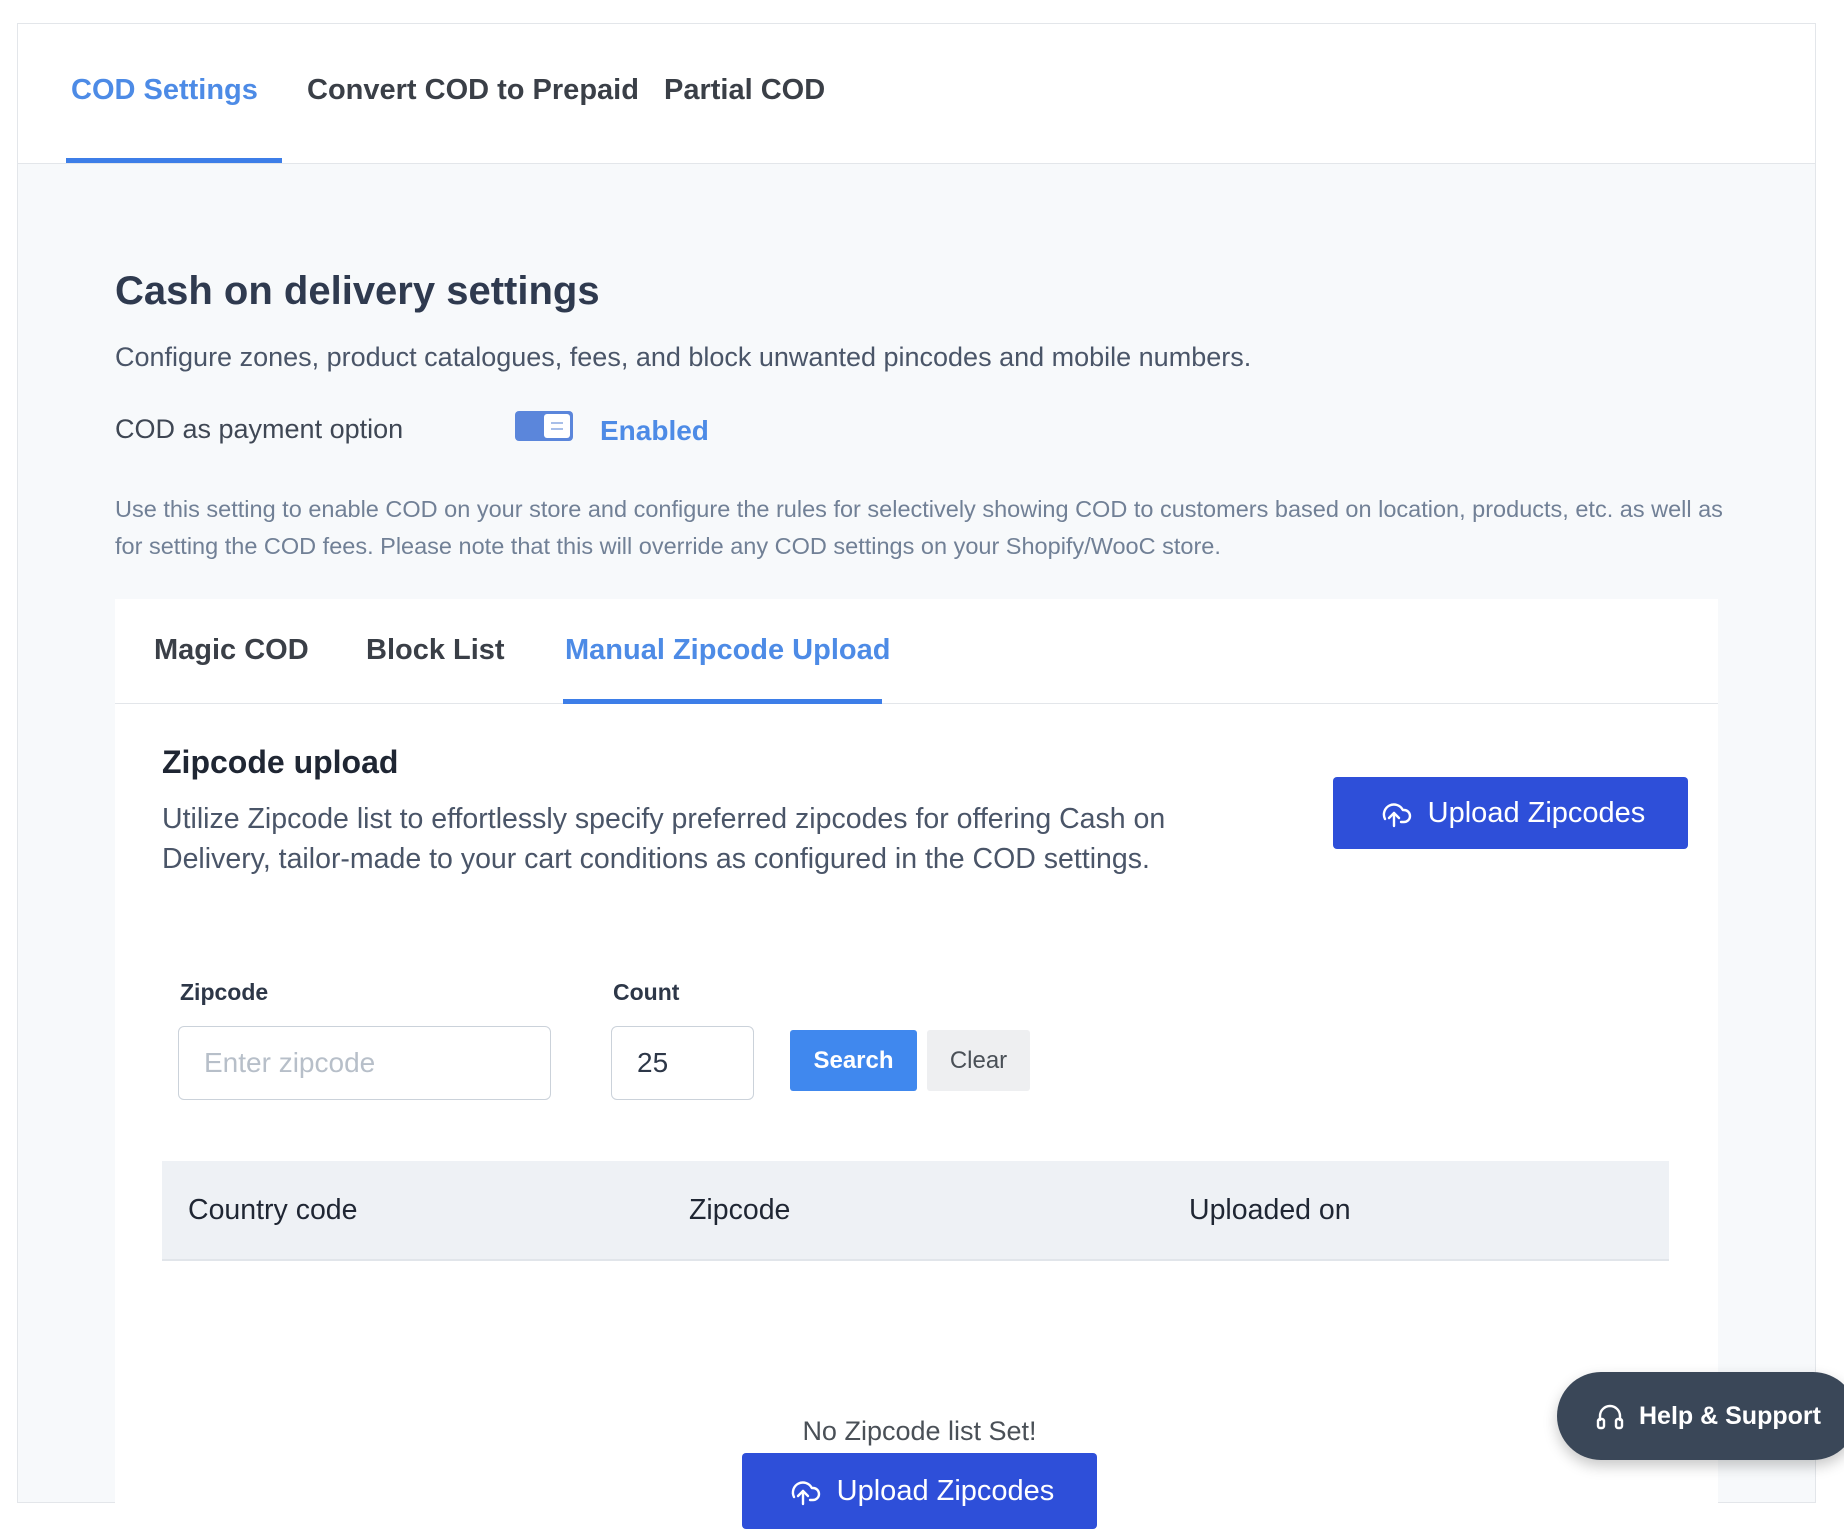  I want to click on column-header-uploaded-on: Uploaded on, so click(1270, 1210).